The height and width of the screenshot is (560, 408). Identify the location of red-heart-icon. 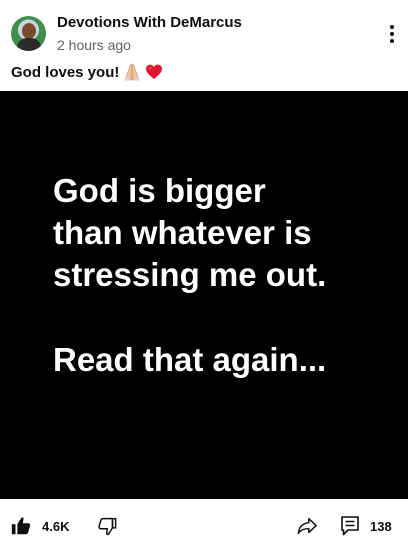
(154, 71).